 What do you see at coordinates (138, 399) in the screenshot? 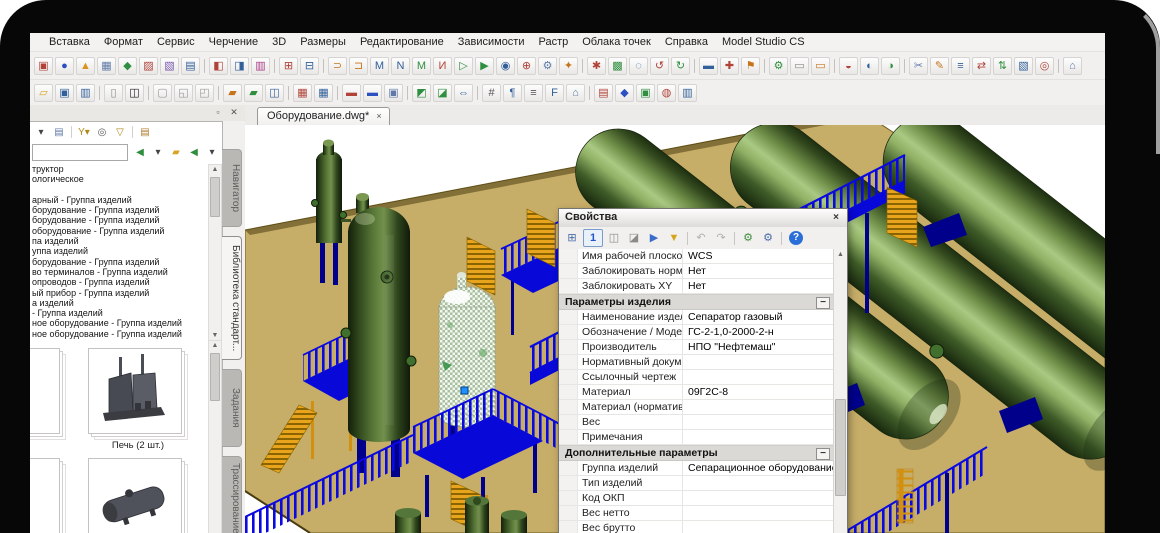
I see `thumbnail-card: Печь (2 шт.)` at bounding box center [138, 399].